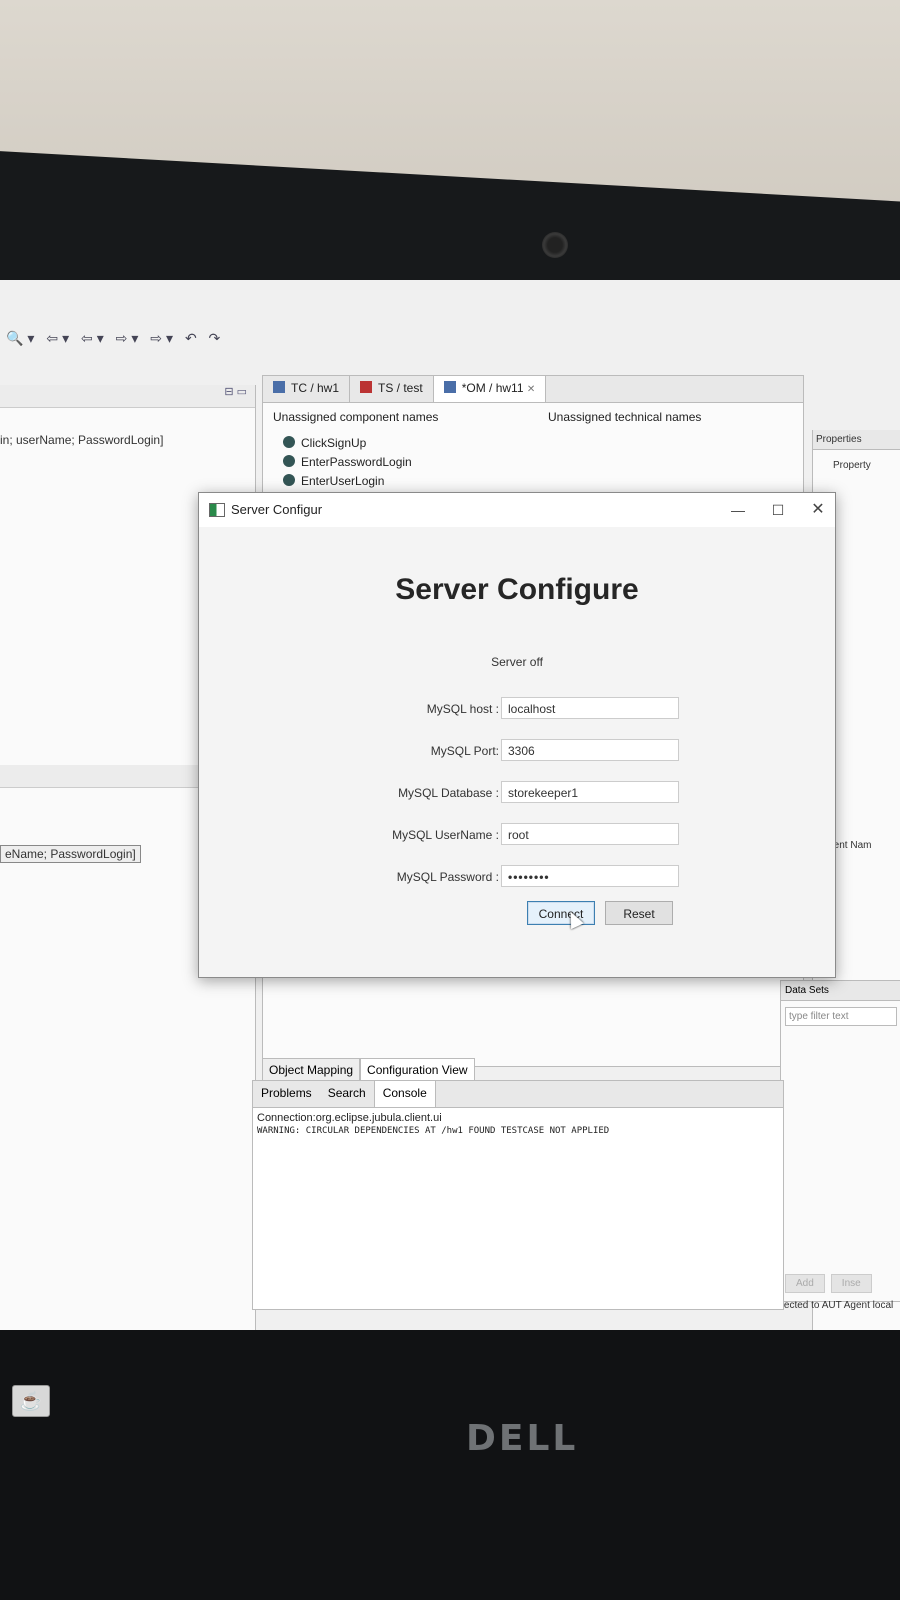 The image size is (900, 1600). Describe the element at coordinates (517, 510) in the screenshot. I see `dialog-titlebar: Server Configur — ☐ ✕` at that location.